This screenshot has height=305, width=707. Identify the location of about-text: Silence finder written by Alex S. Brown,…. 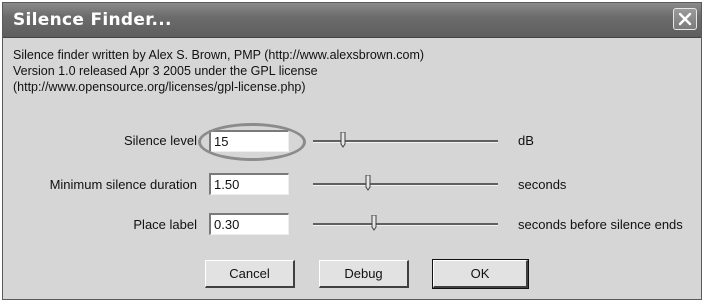
(218, 71).